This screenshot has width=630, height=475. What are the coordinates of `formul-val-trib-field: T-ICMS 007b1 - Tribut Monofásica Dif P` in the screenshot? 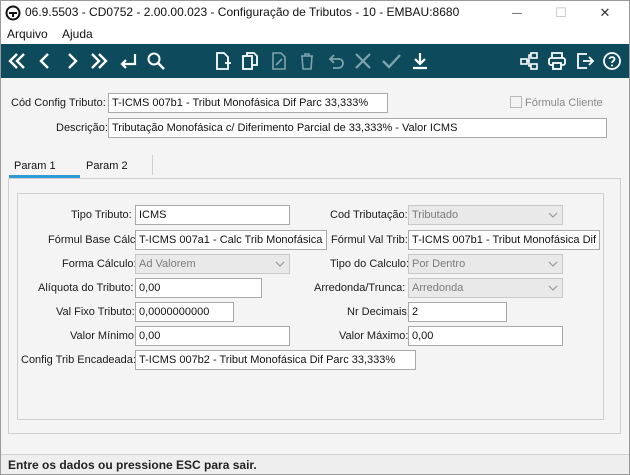 It's located at (504, 240).